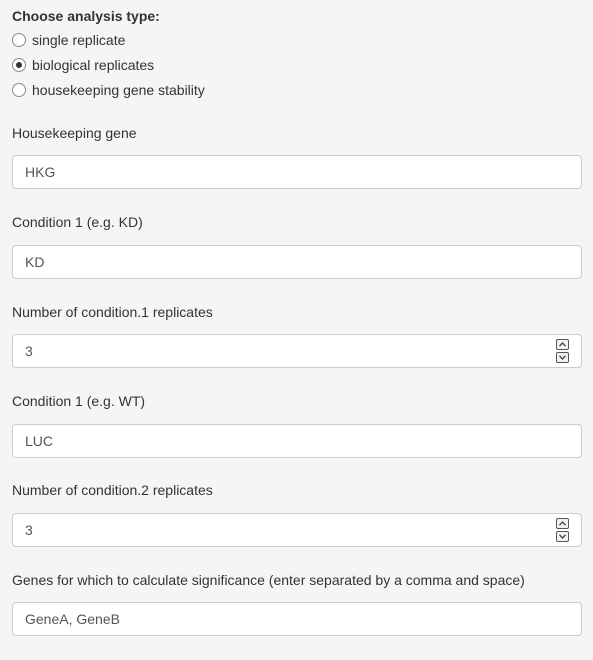 The width and height of the screenshot is (593, 660). I want to click on input-value: GeneA, GeneB, so click(72, 619).